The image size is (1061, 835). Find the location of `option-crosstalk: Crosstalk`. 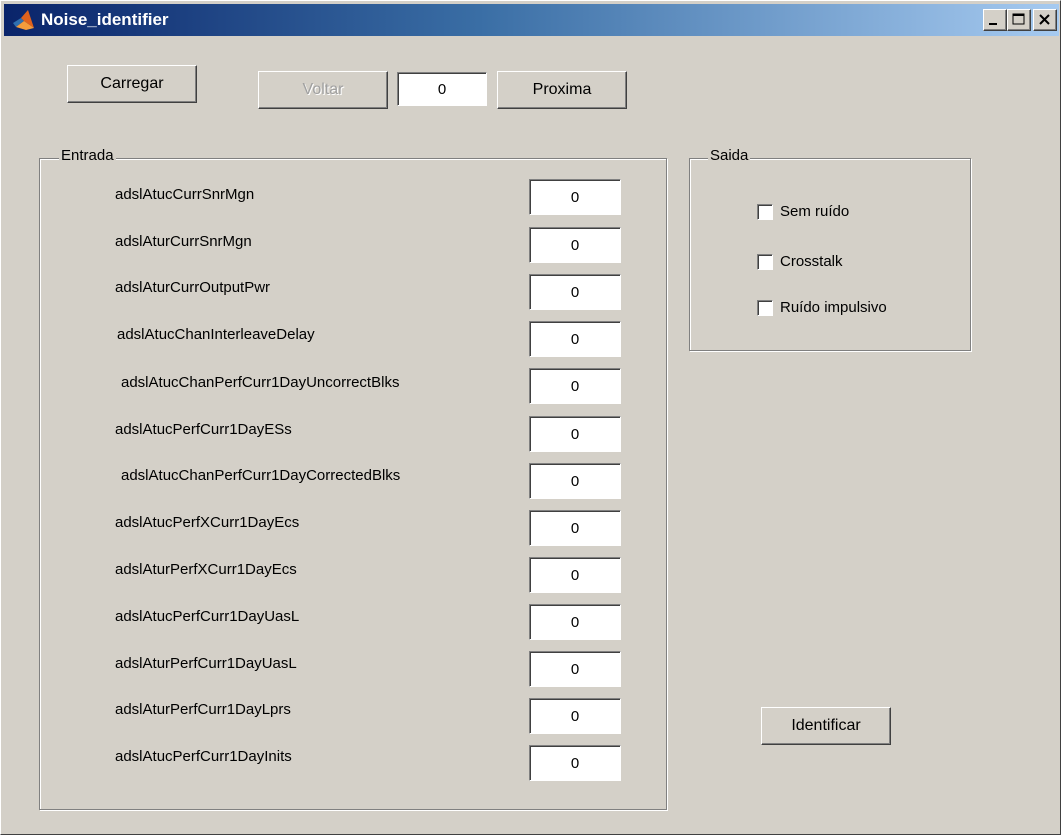

option-crosstalk: Crosstalk is located at coordinates (800, 261).